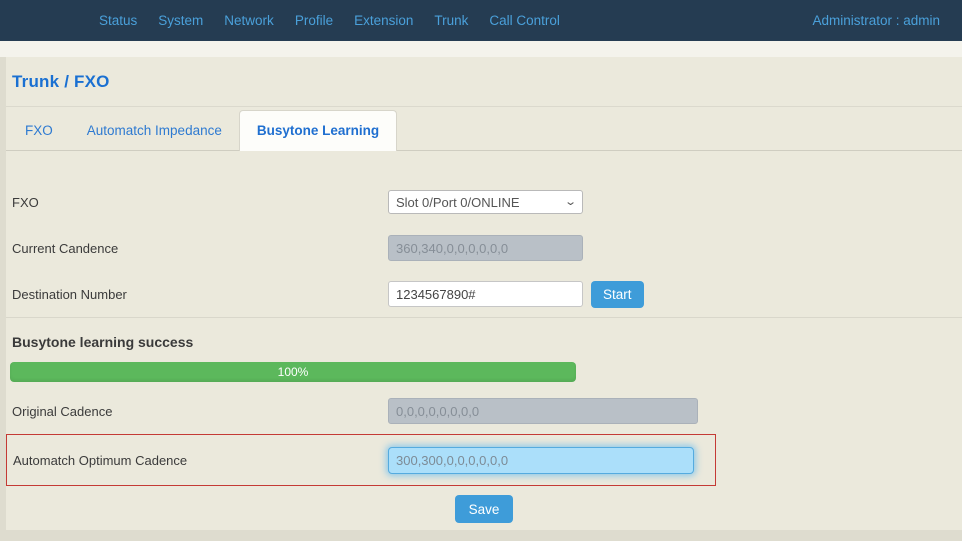 The image size is (962, 541). Describe the element at coordinates (541, 460) in the screenshot. I see `automatch-optimum-cadence-field` at that location.